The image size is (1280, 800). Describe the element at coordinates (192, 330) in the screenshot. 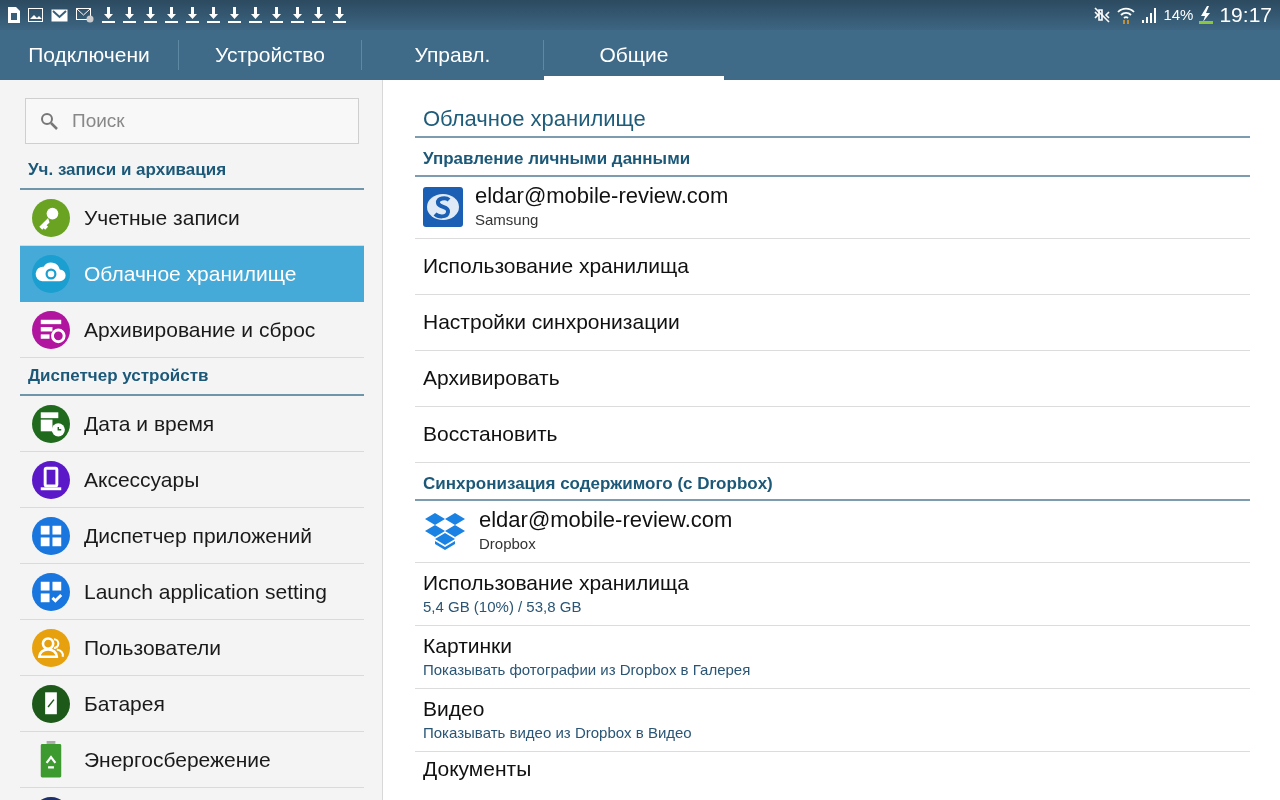

I see `sidebar-item: Архивирование и сброс` at that location.